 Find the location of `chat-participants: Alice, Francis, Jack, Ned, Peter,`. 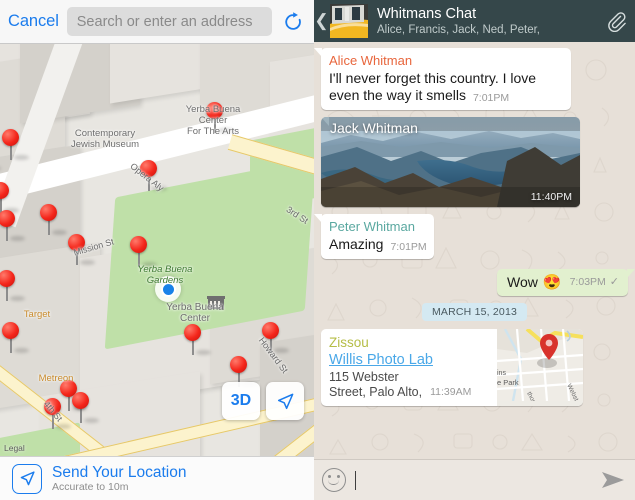

chat-participants: Alice, Francis, Jack, Ned, Peter, is located at coordinates (458, 29).